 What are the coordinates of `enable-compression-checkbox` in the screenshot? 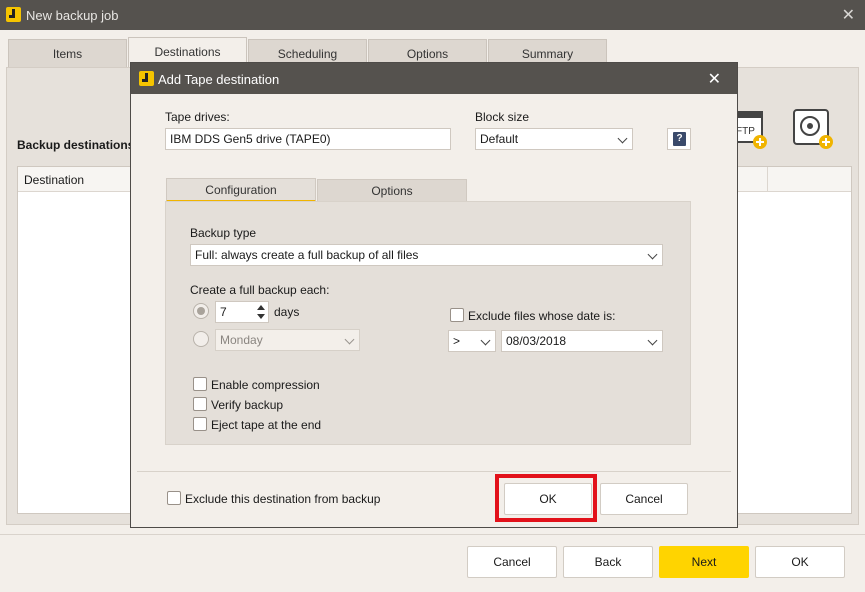 It's located at (200, 384).